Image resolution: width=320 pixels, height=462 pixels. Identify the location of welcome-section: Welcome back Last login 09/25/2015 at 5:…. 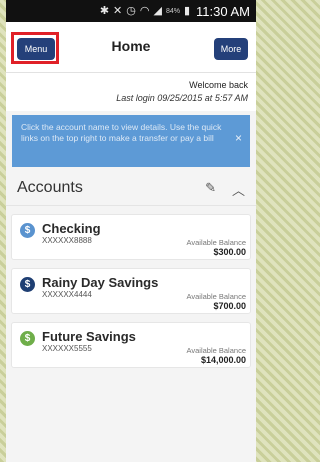
(131, 92).